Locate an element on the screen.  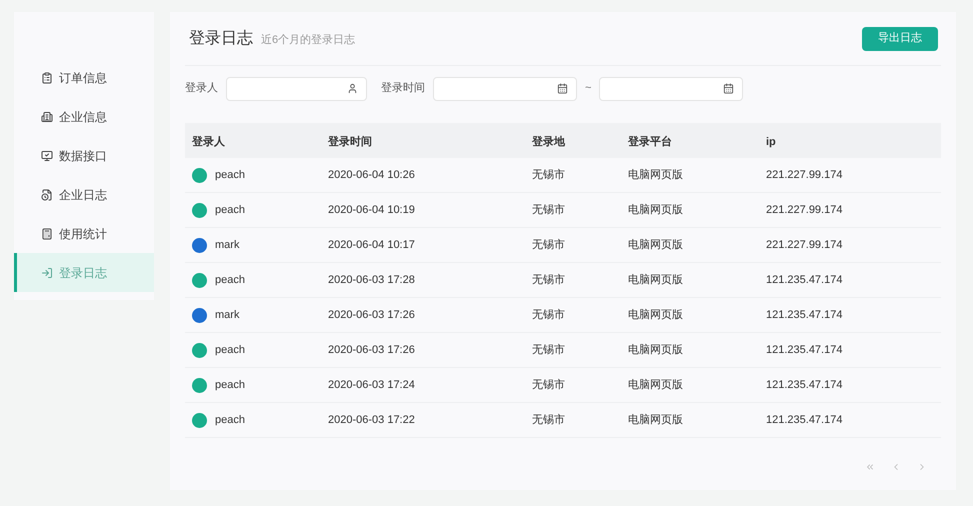
table-cell: 2020-06-03 17:24 is located at coordinates (371, 384).